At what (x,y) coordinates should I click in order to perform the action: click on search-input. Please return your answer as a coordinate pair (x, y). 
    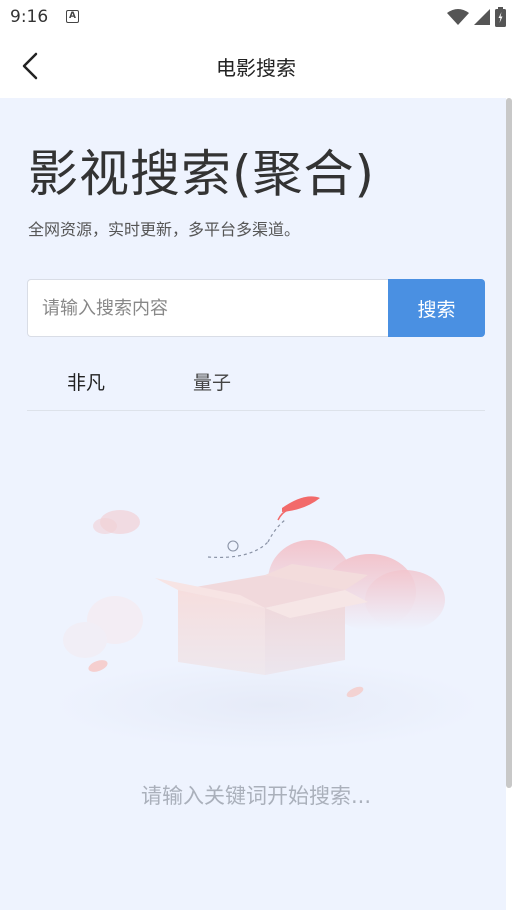
    Looking at the image, I should click on (207, 308).